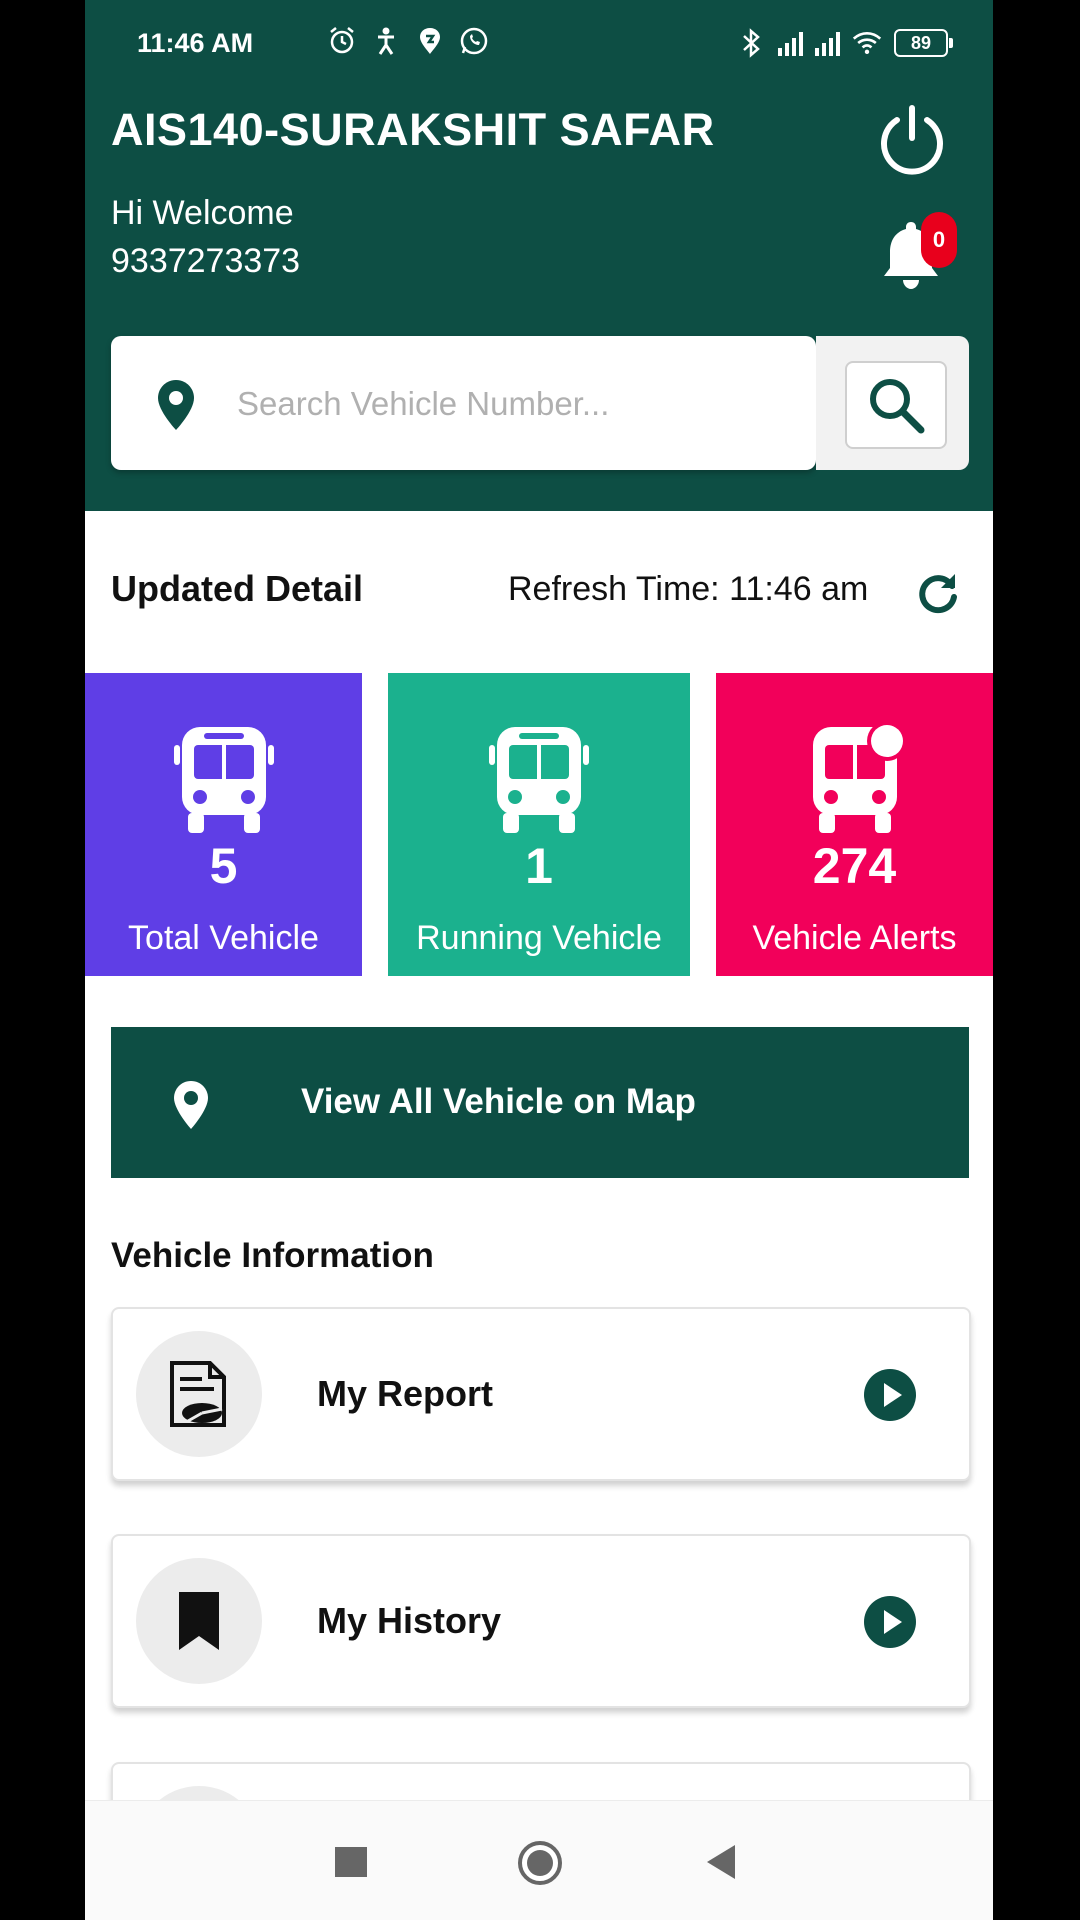 This screenshot has height=1920, width=1080. I want to click on stat-card-running-vehicle: 1 Running Vehicle, so click(539, 824).